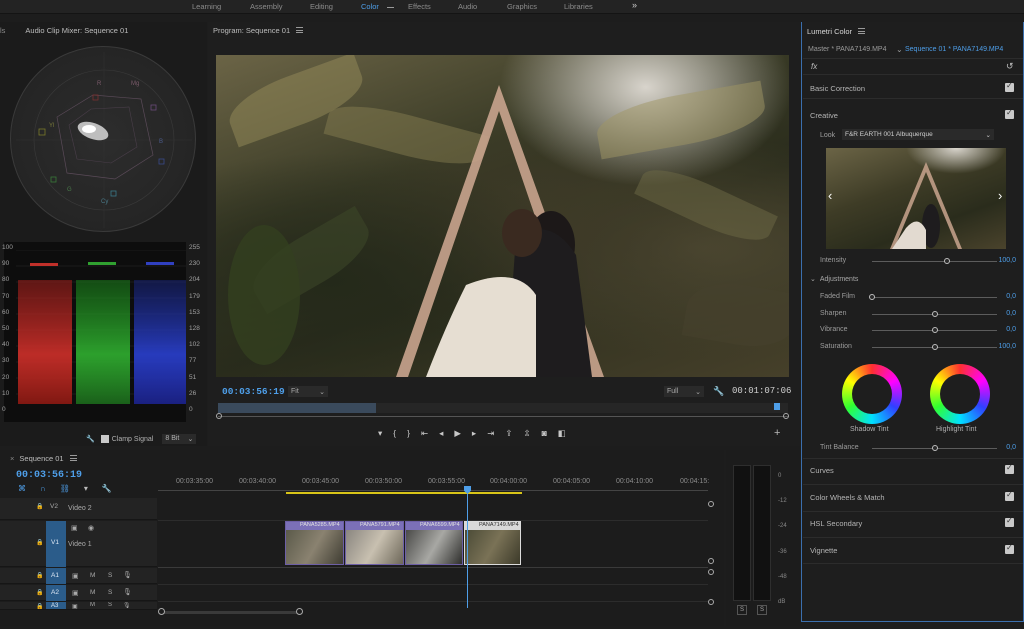 Image resolution: width=1024 pixels, height=629 pixels. Describe the element at coordinates (408, 433) in the screenshot. I see `mark-out-icon: }` at that location.